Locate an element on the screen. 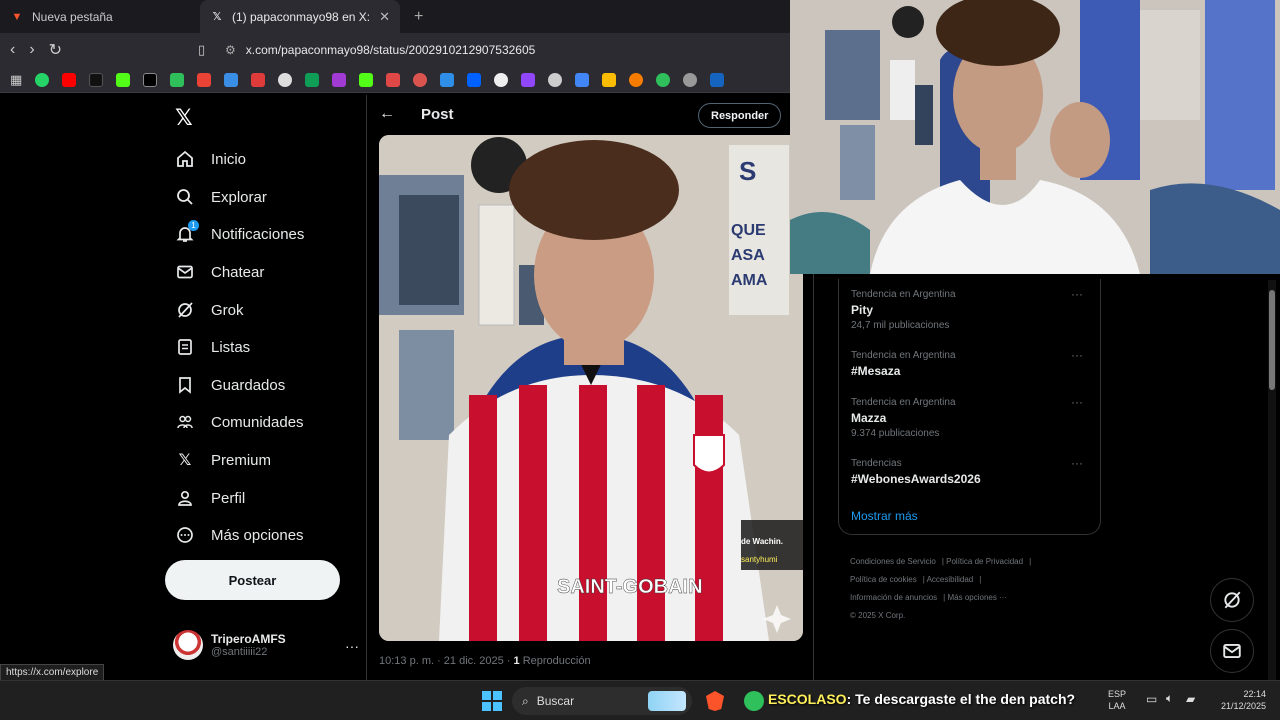  bookmark-icon-blue is located at coordinates (231, 79).